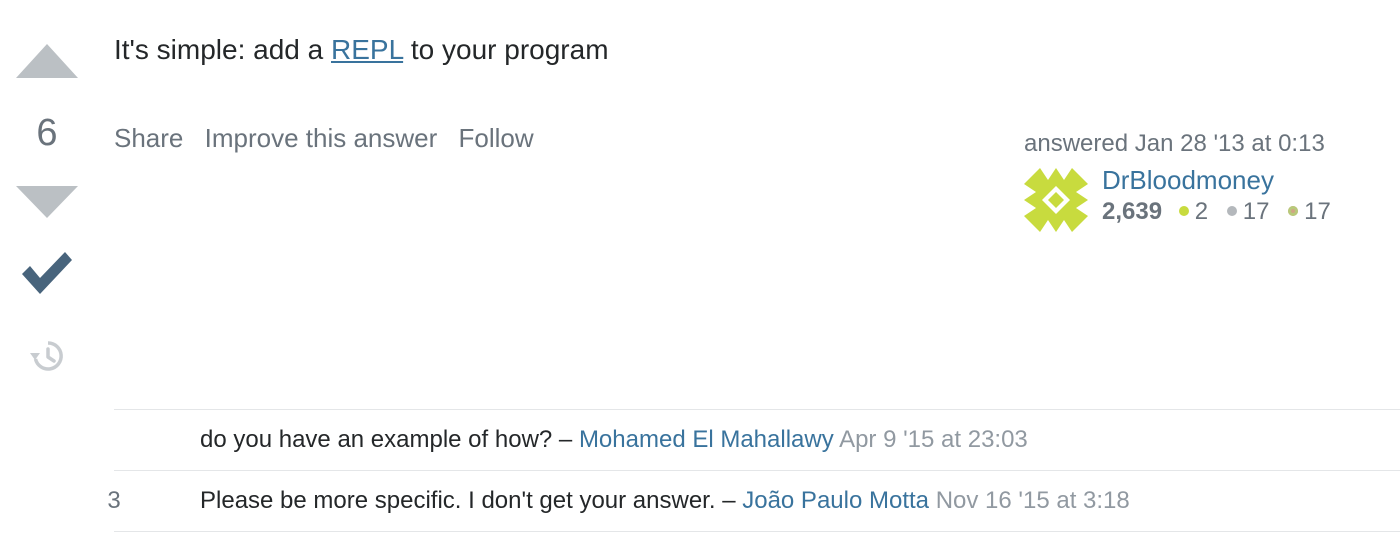 This screenshot has height=553, width=1400. Describe the element at coordinates (1201, 211) in the screenshot. I see `gold-badge-count: 2` at that location.